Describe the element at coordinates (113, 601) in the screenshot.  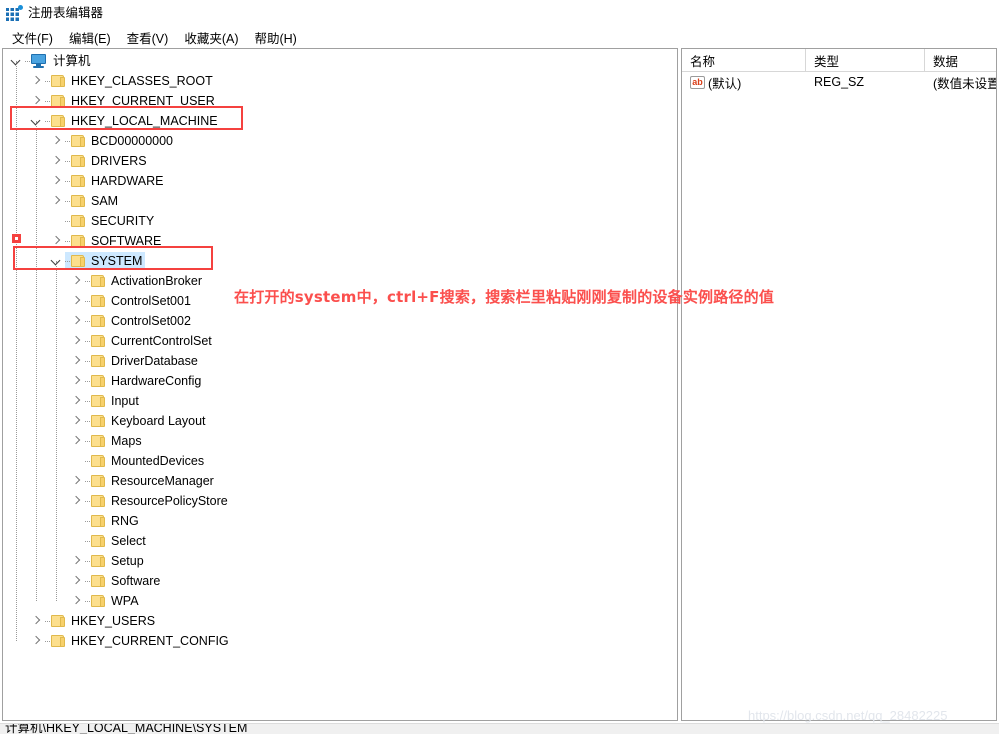
I see `tree-item-content: WPA` at that location.